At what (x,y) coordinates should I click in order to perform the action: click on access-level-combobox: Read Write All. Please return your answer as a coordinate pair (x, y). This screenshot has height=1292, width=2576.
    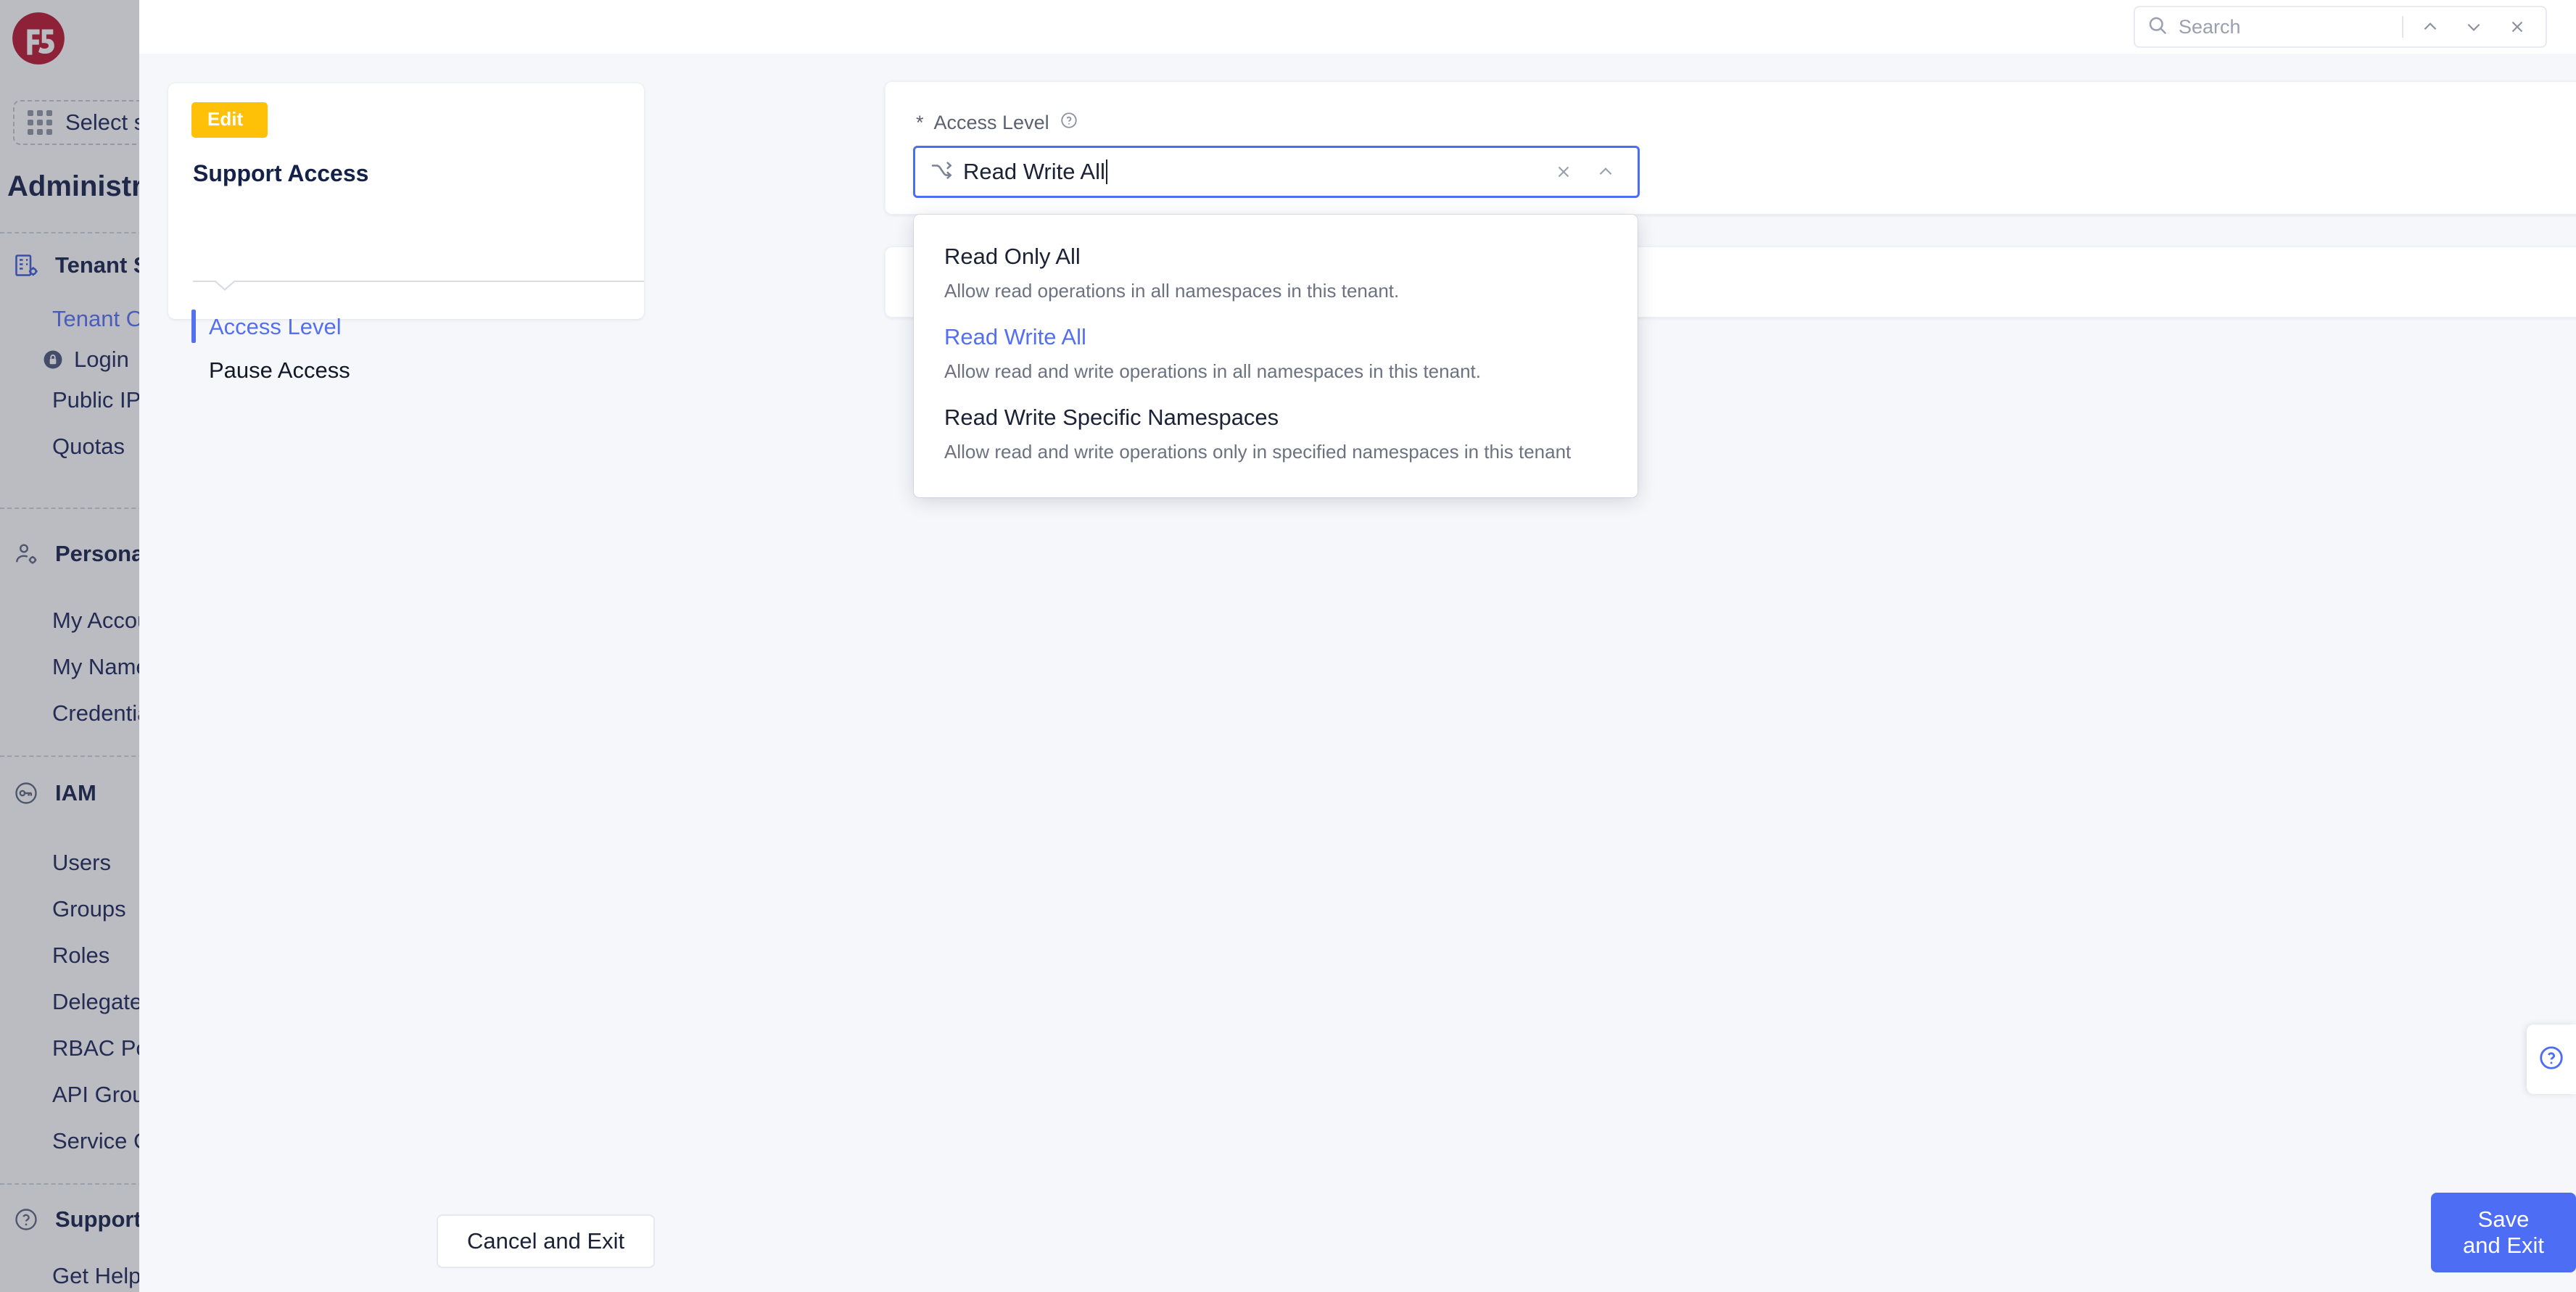
    Looking at the image, I should click on (1276, 172).